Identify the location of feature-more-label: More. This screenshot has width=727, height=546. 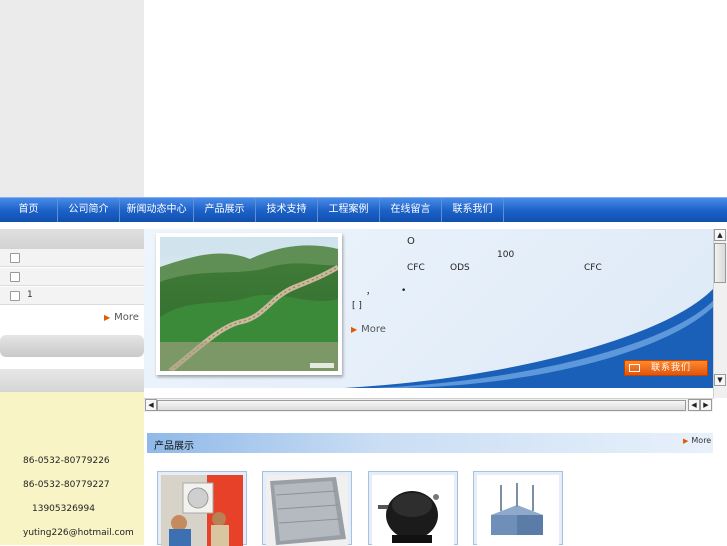
(373, 329).